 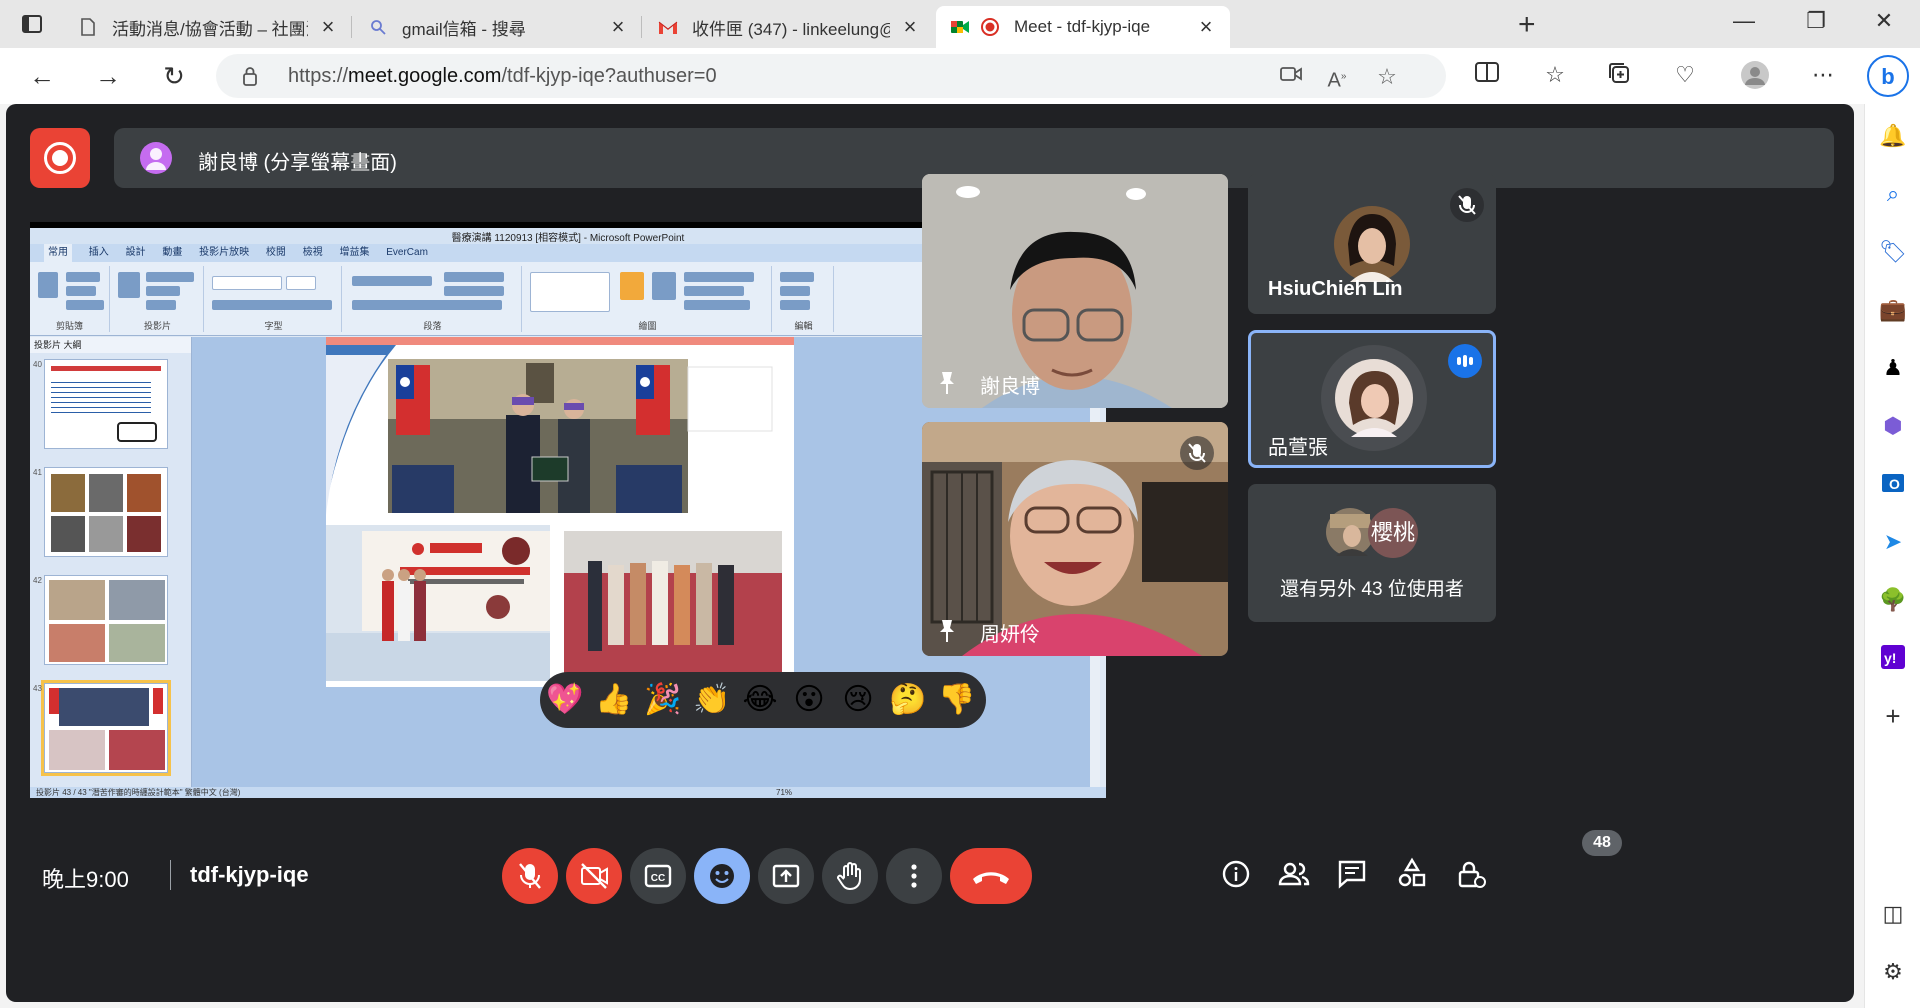 I want to click on recording-icon, so click(x=990, y=27).